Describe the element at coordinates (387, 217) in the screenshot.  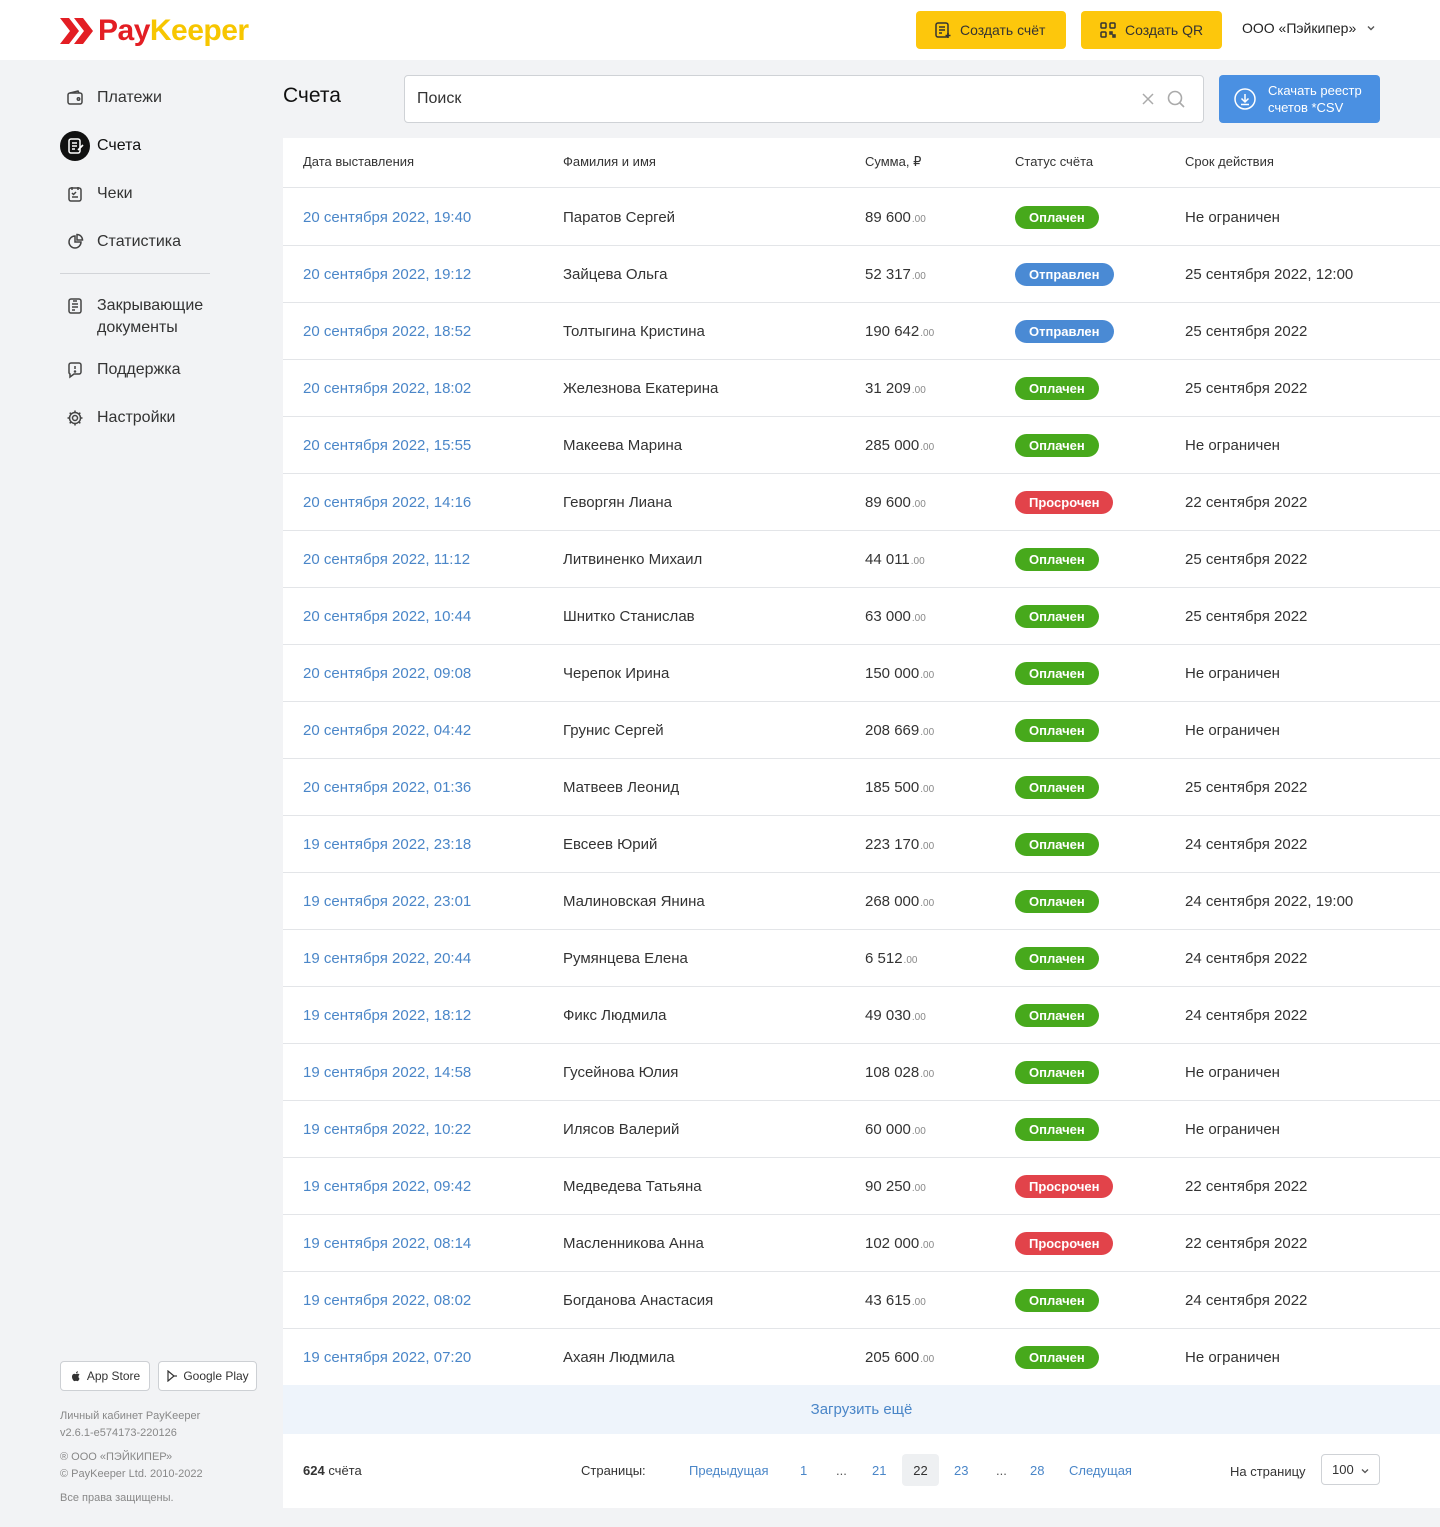
I see `invoice-date-link: 20 сентября 2022, 19:40` at that location.